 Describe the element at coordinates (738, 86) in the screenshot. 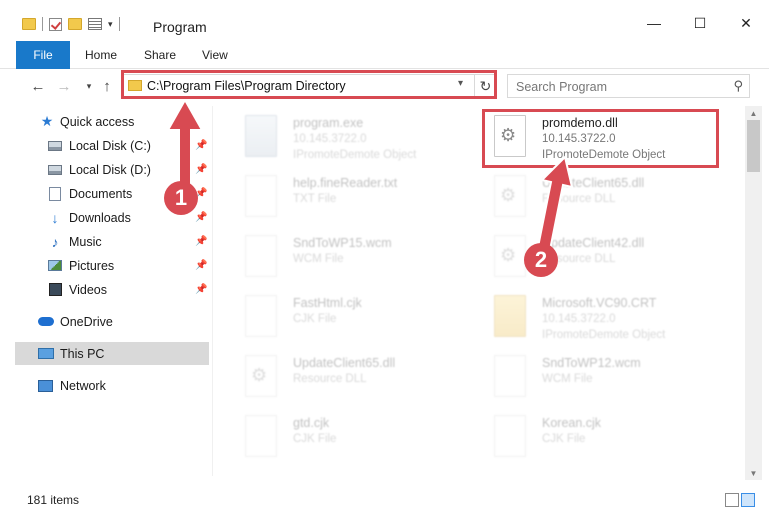

I see `search-icon: ⚲` at that location.